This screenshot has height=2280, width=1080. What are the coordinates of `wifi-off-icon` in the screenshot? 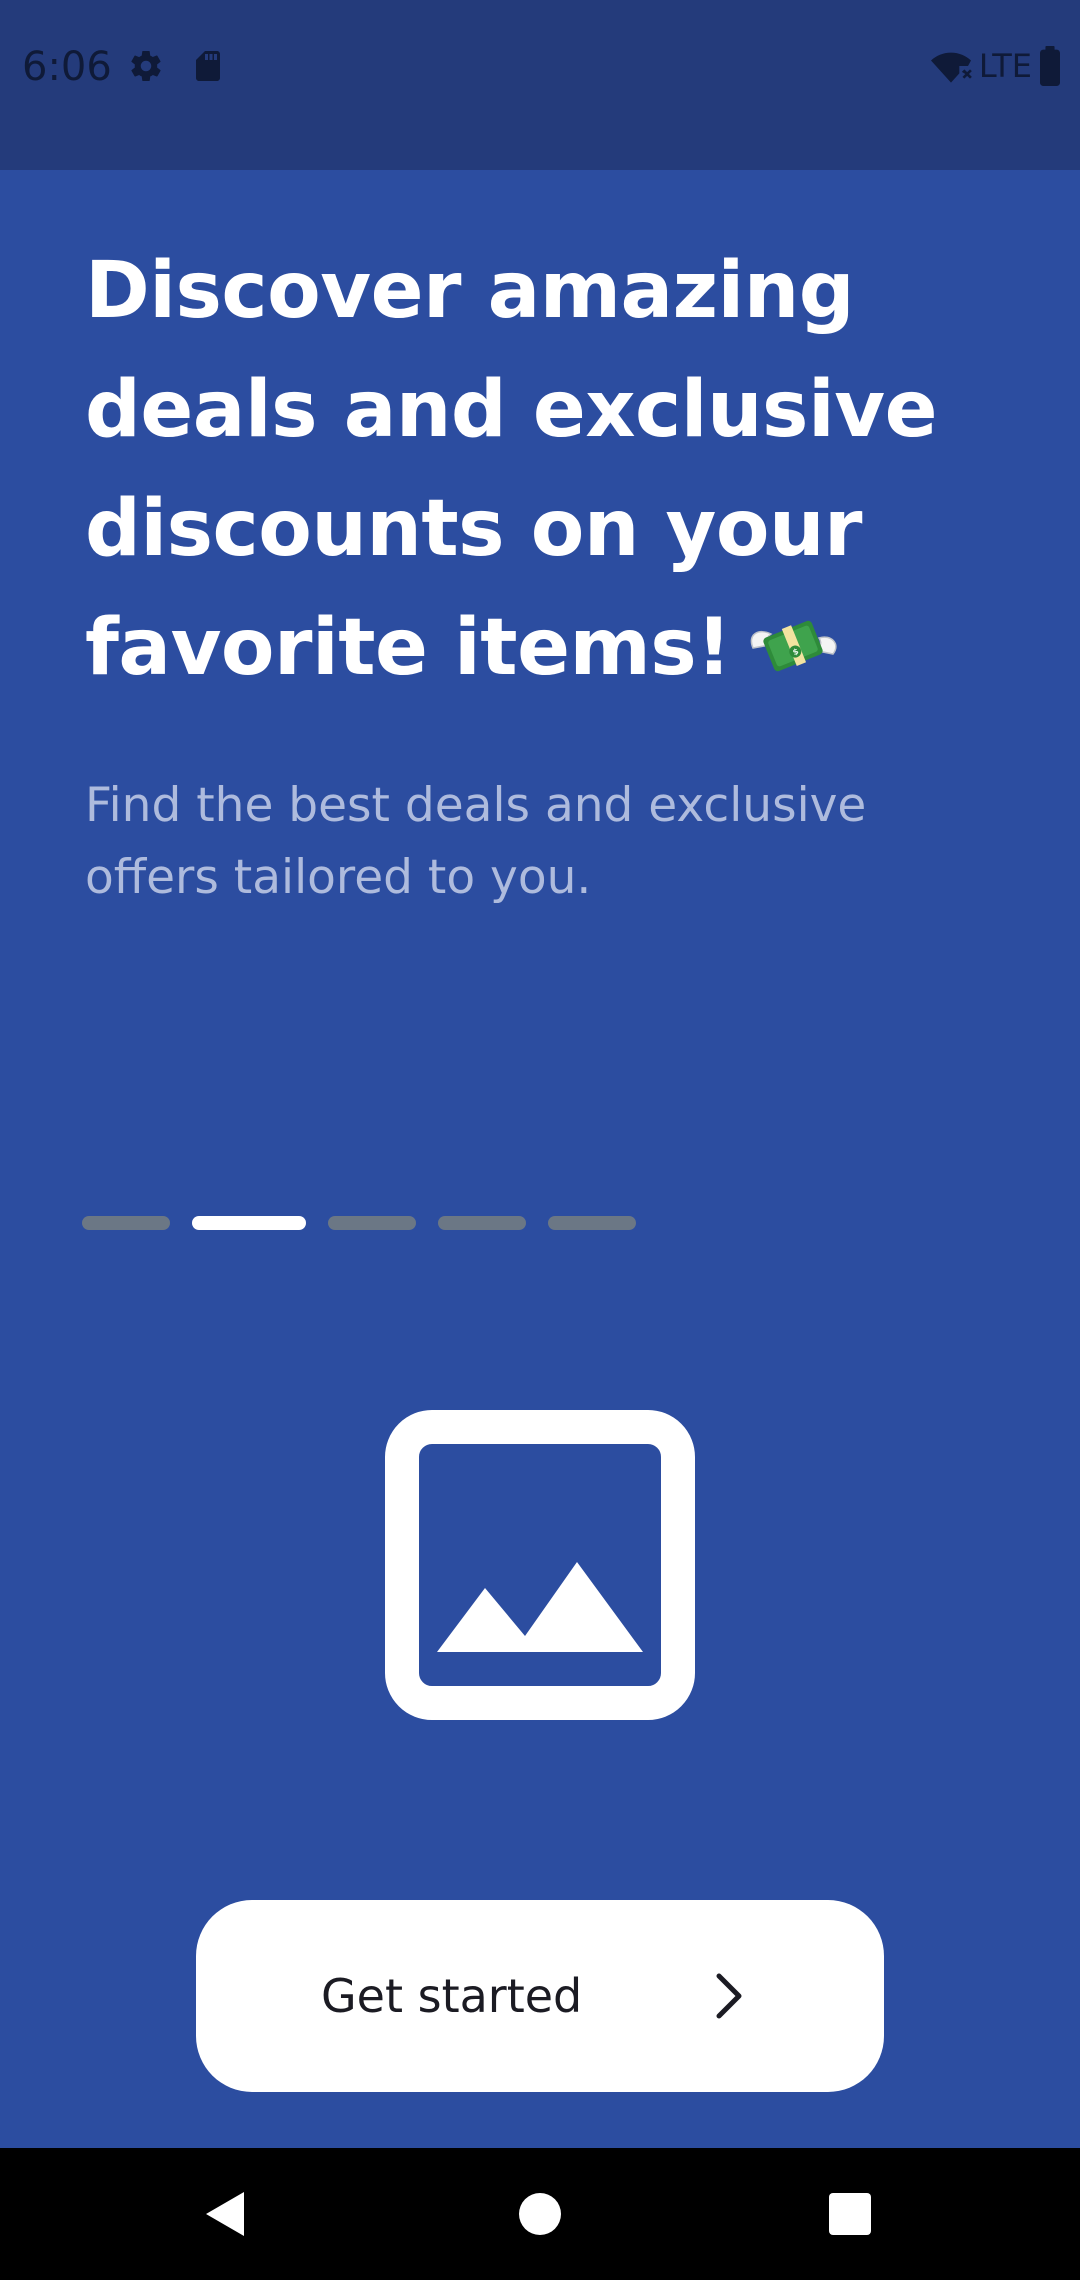 It's located at (951, 66).